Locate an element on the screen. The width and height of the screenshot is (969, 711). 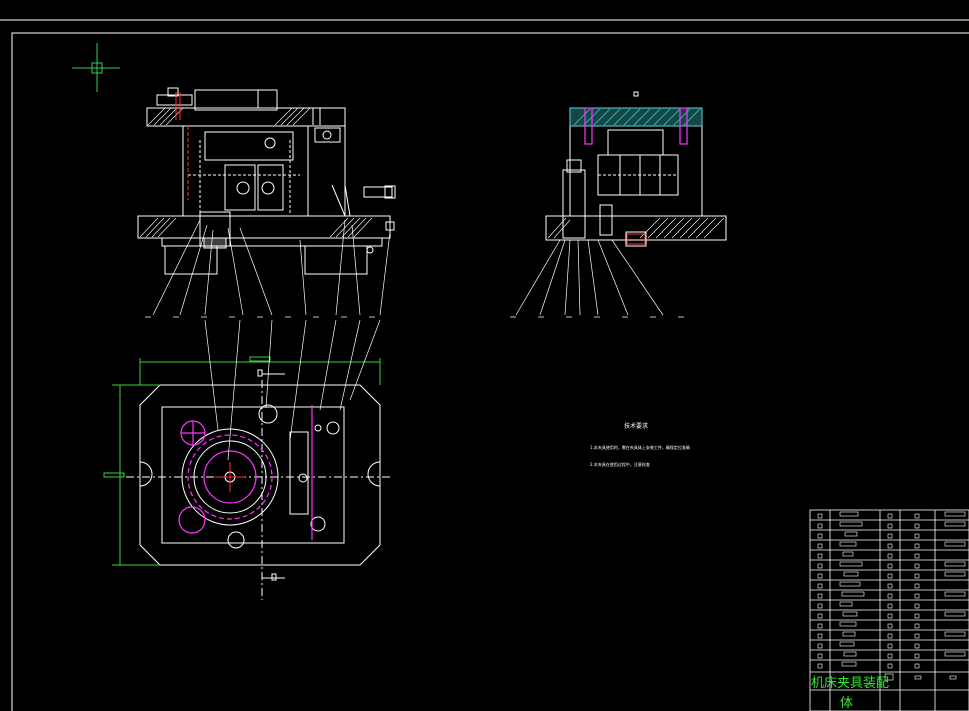
technical-requirements-title: 技术要求 is located at coordinates (636, 426).